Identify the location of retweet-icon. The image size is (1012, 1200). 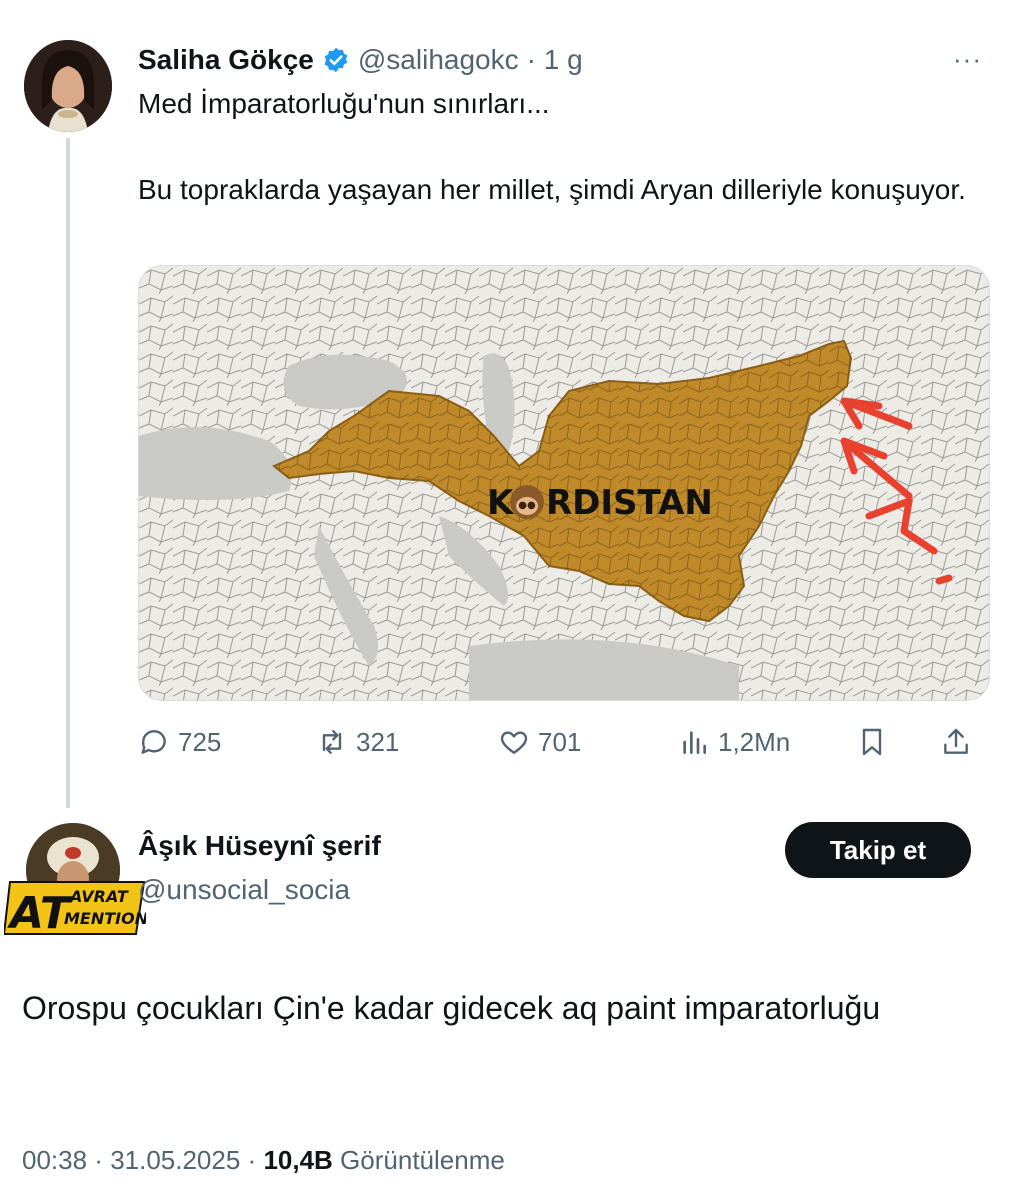
(332, 742).